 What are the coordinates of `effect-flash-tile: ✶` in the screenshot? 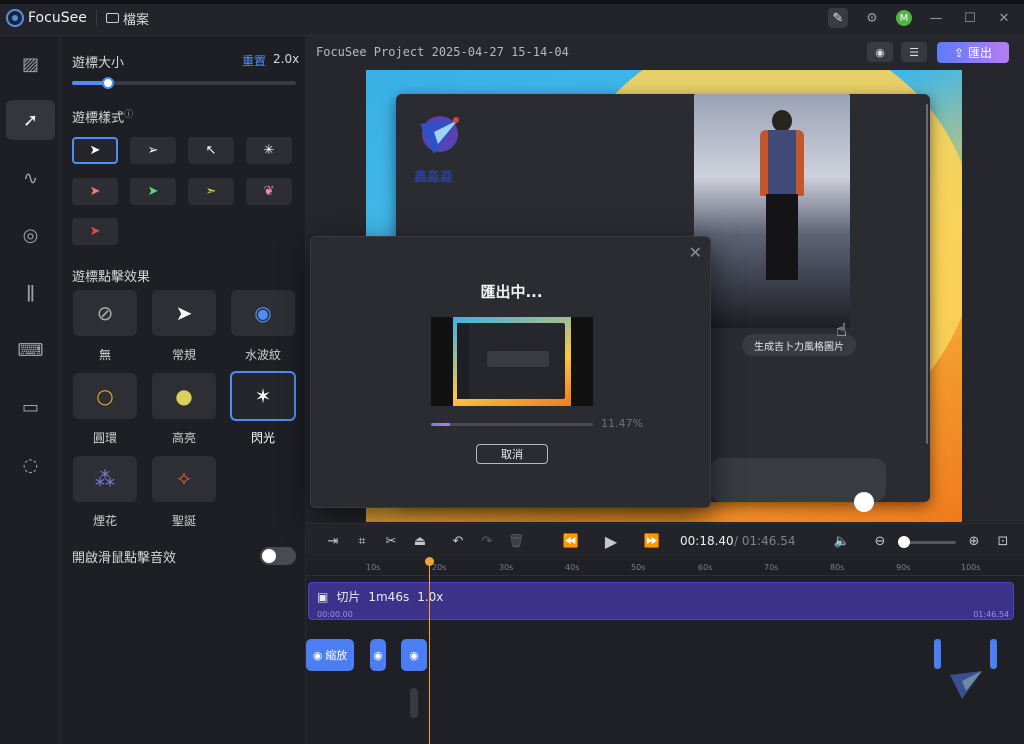 It's located at (263, 396).